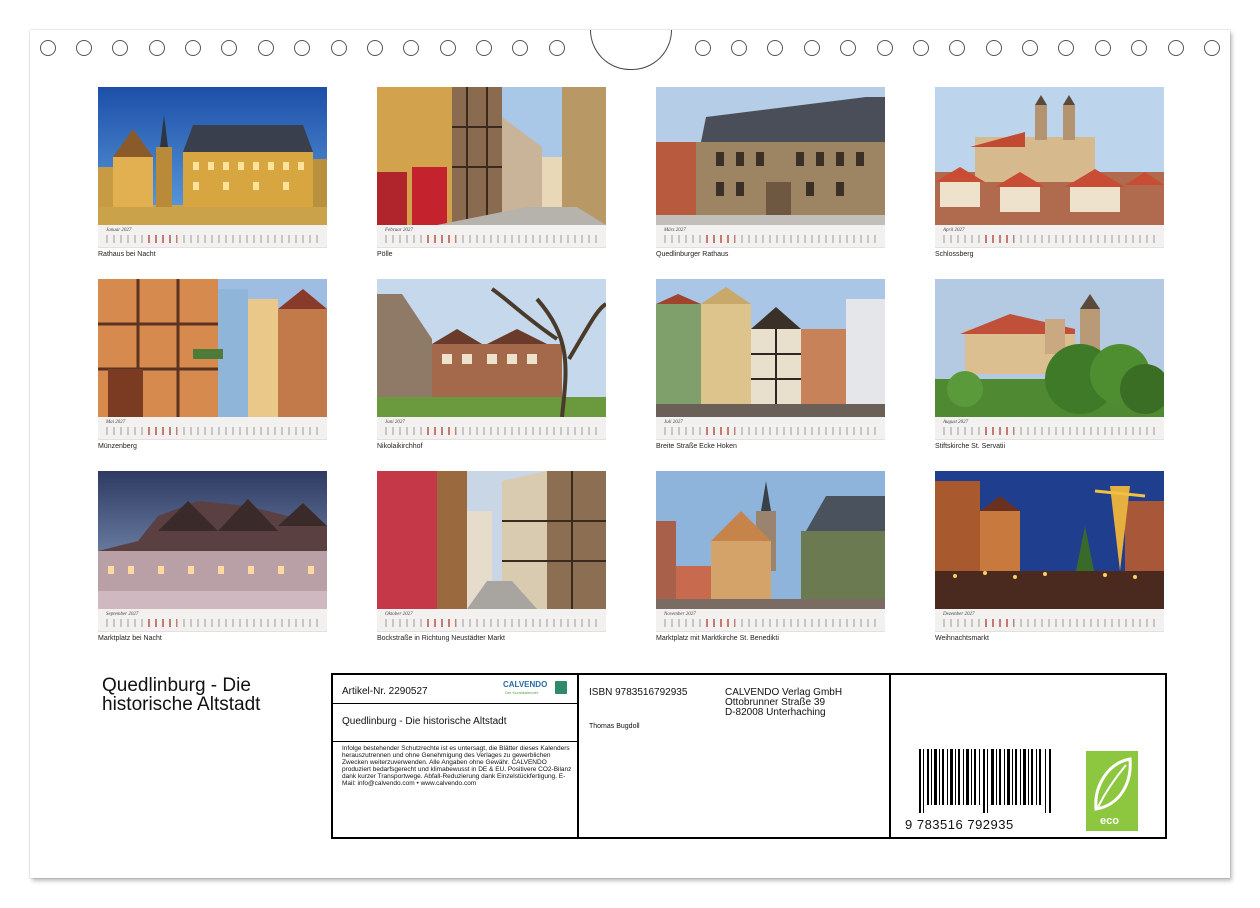 This screenshot has width=1260, height=908. I want to click on month-tile-january: Januar 2027 Rathaus bei Nacht, so click(212, 172).